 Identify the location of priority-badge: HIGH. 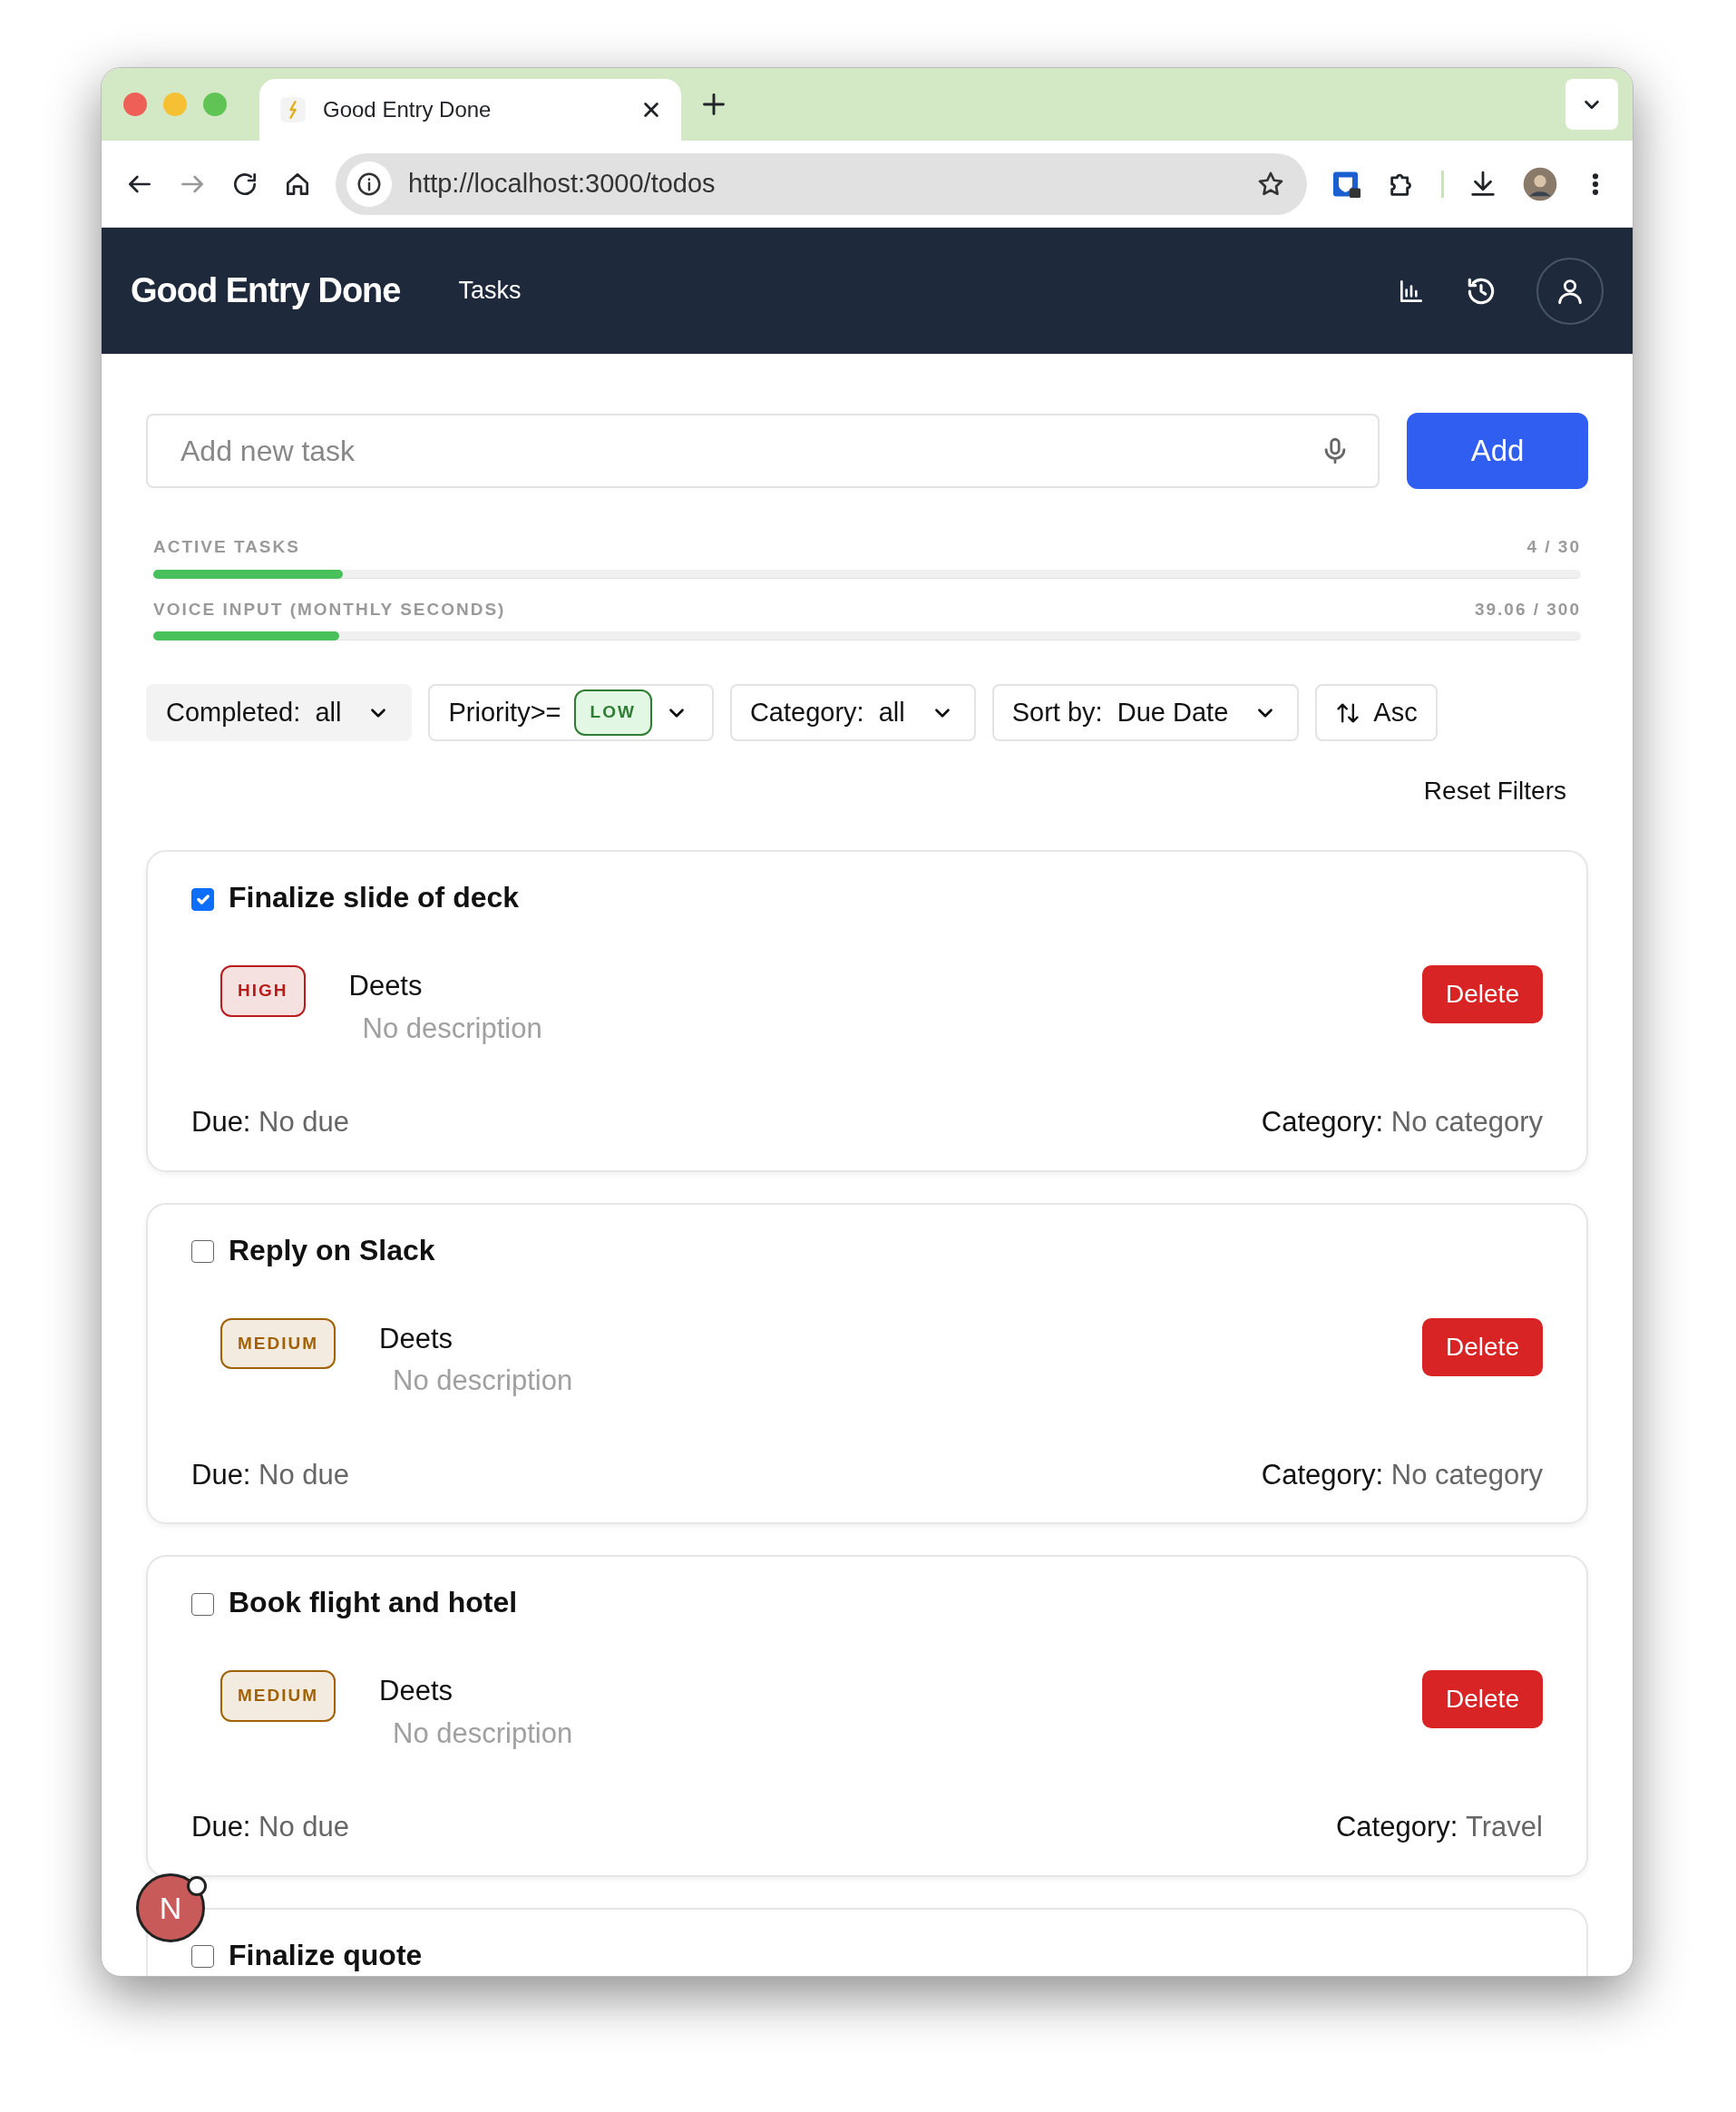
(263, 991).